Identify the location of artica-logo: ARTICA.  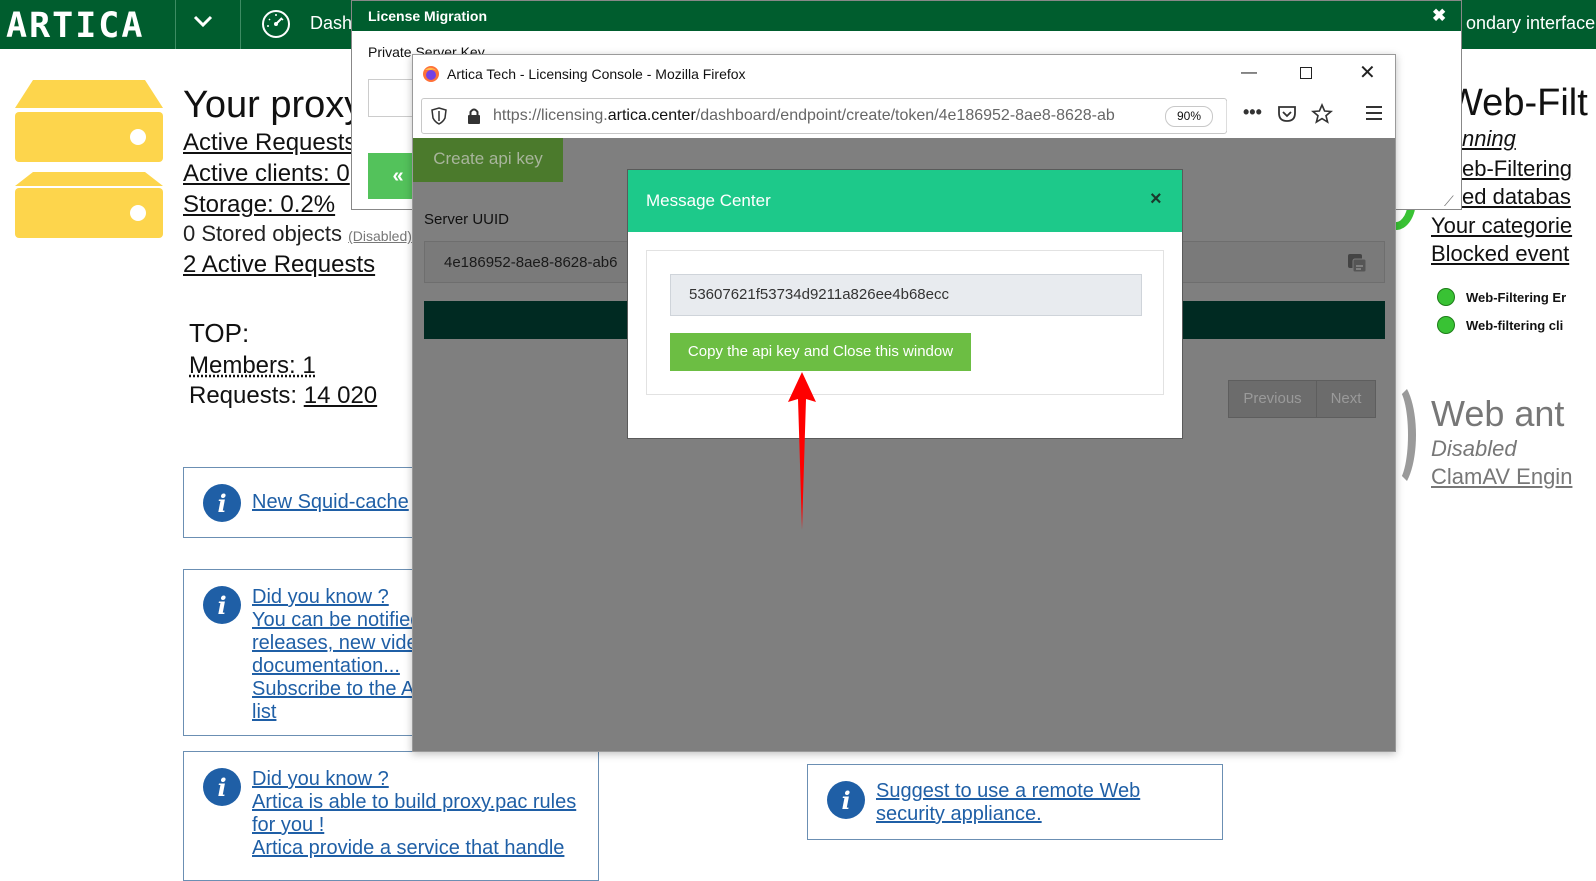
(75, 26).